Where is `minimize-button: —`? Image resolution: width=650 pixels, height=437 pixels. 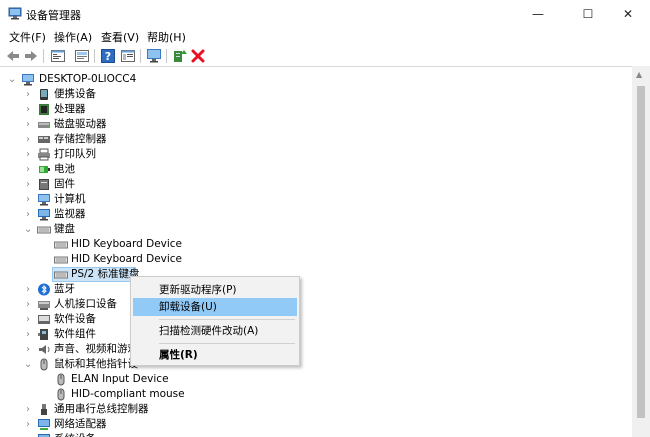 minimize-button: — is located at coordinates (538, 14).